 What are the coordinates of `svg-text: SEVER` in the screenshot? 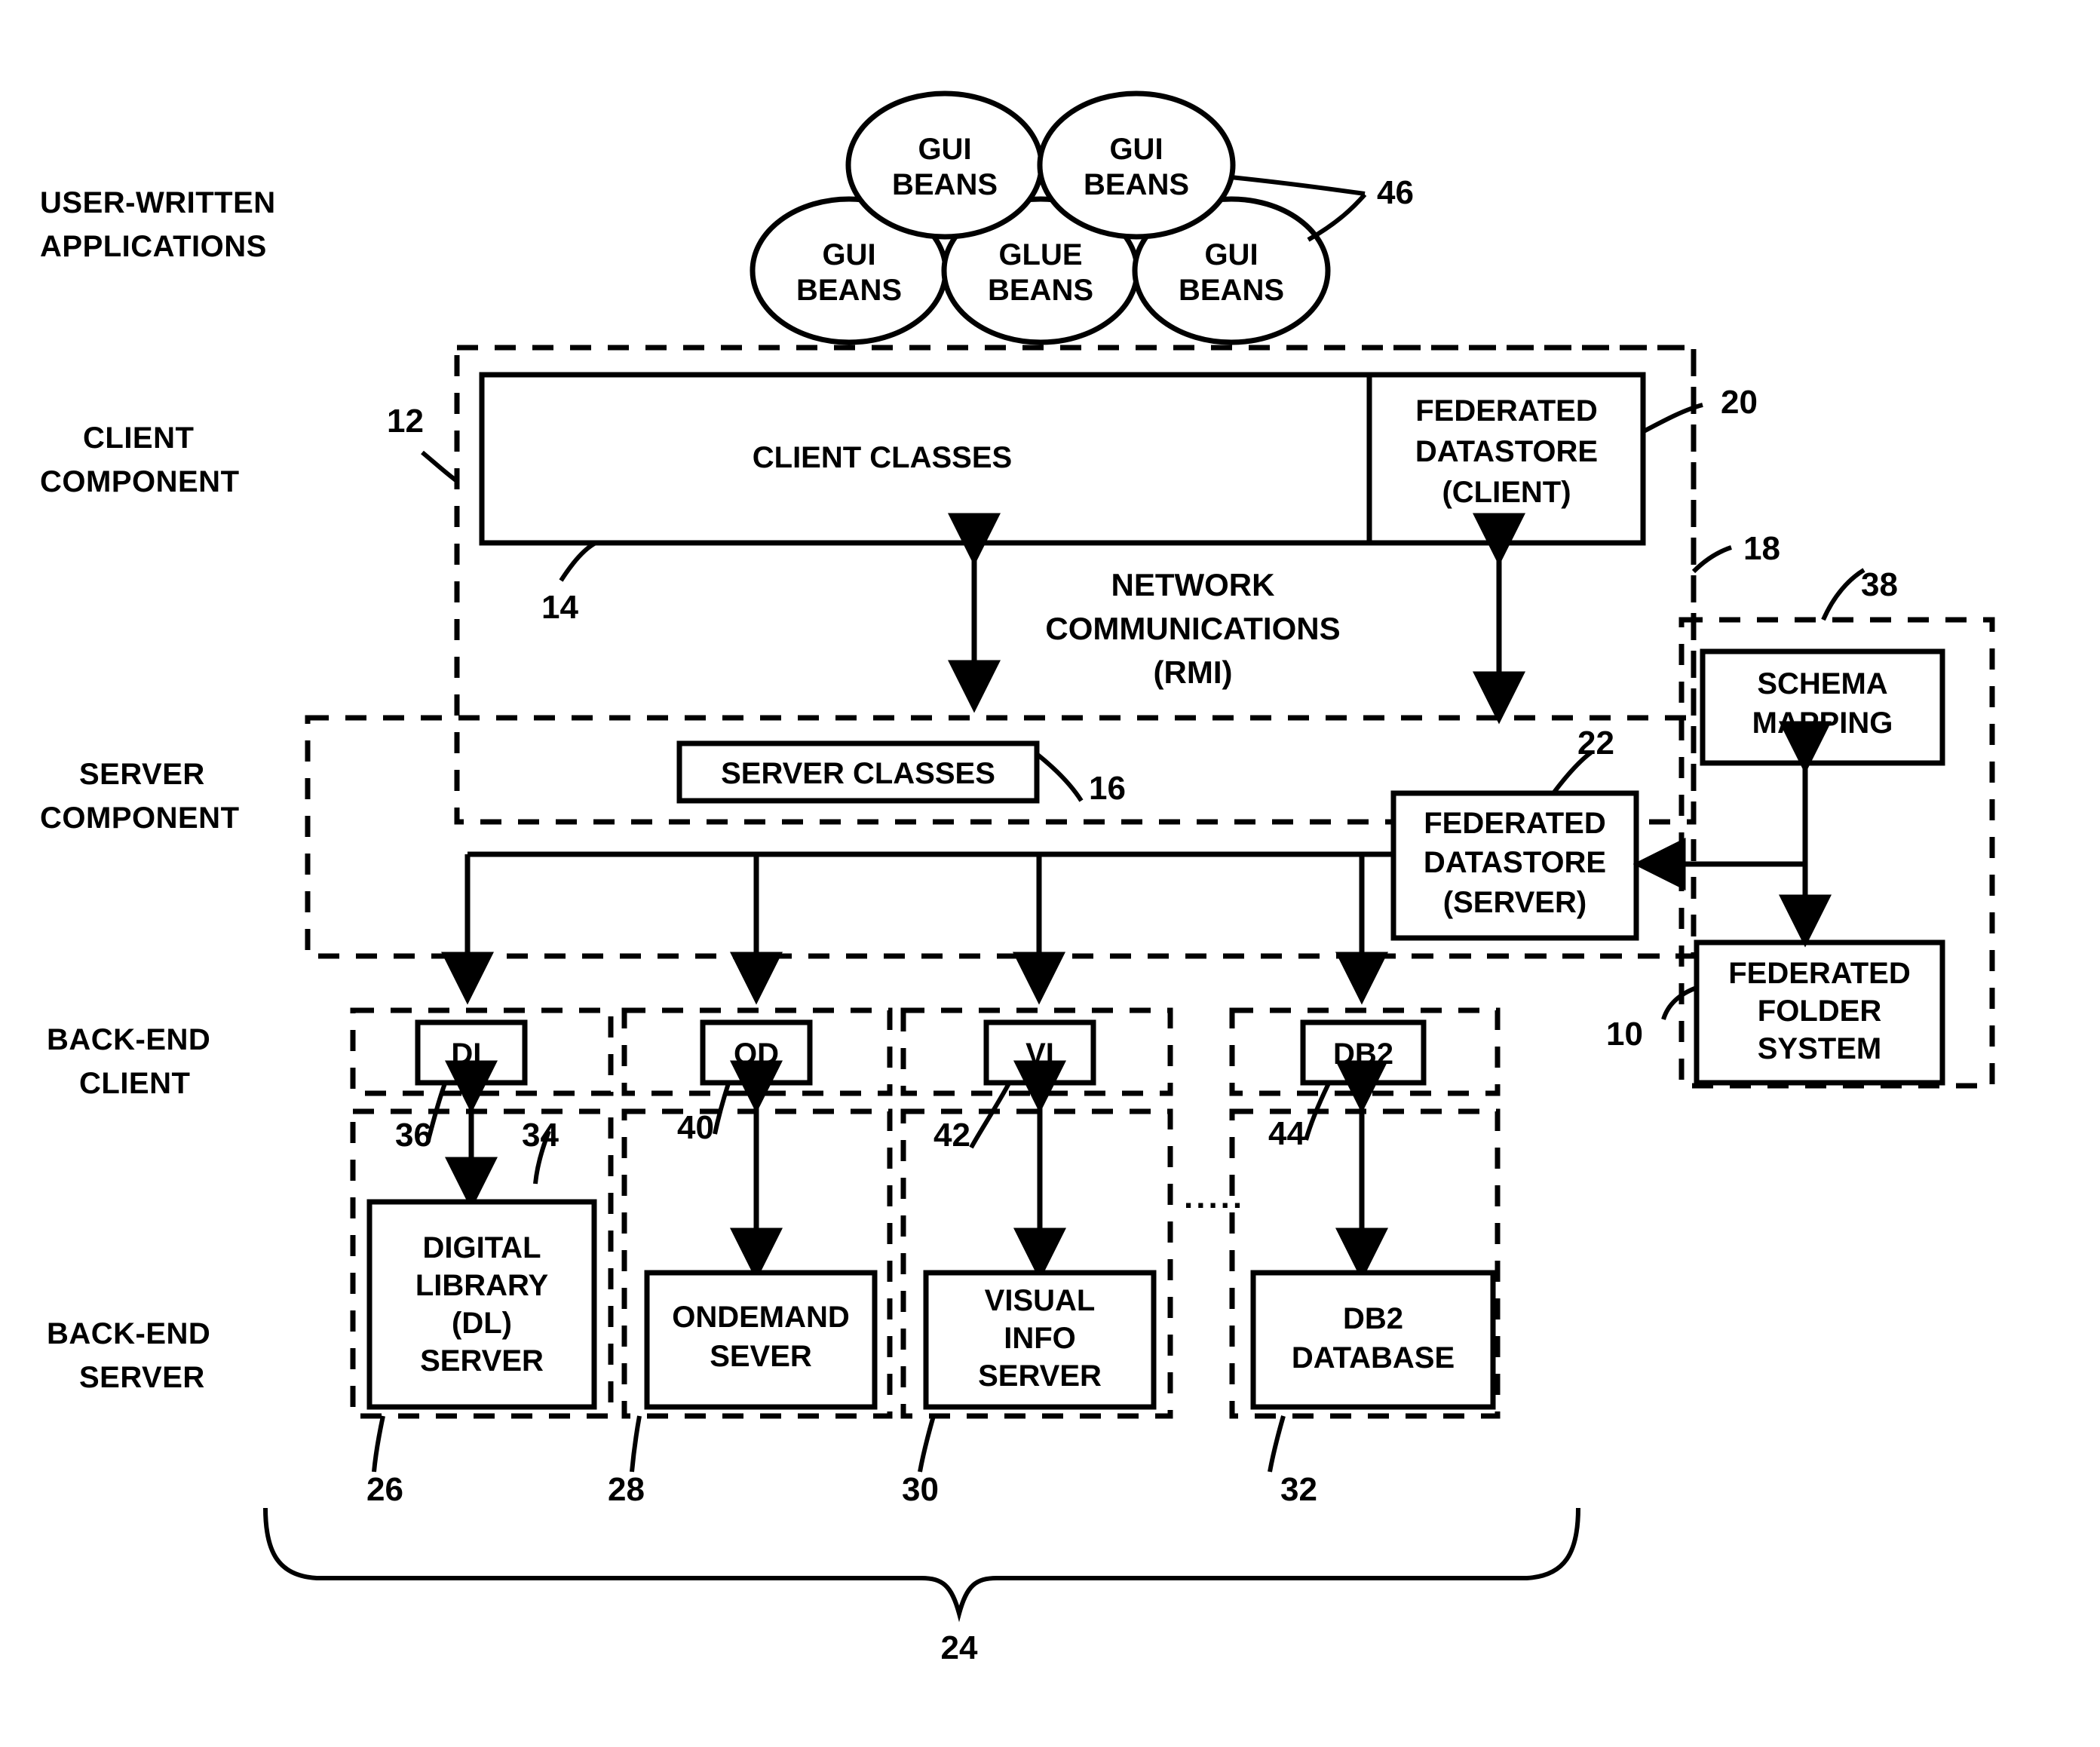 It's located at (761, 1356).